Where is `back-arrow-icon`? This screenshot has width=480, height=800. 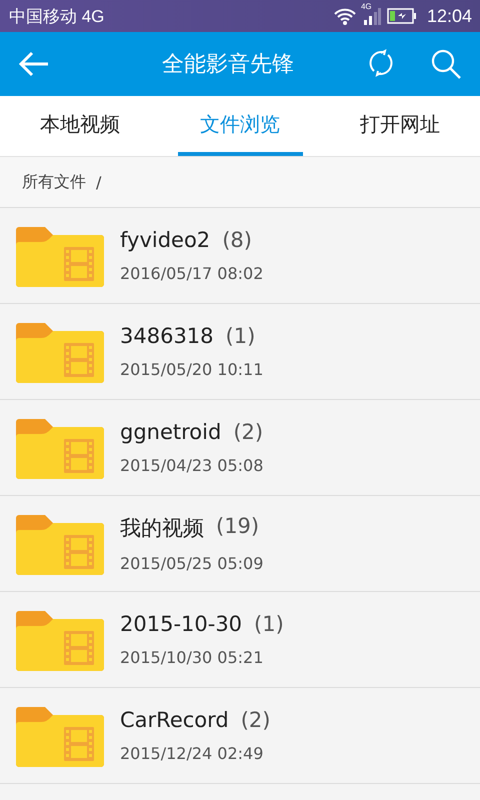 back-arrow-icon is located at coordinates (34, 64).